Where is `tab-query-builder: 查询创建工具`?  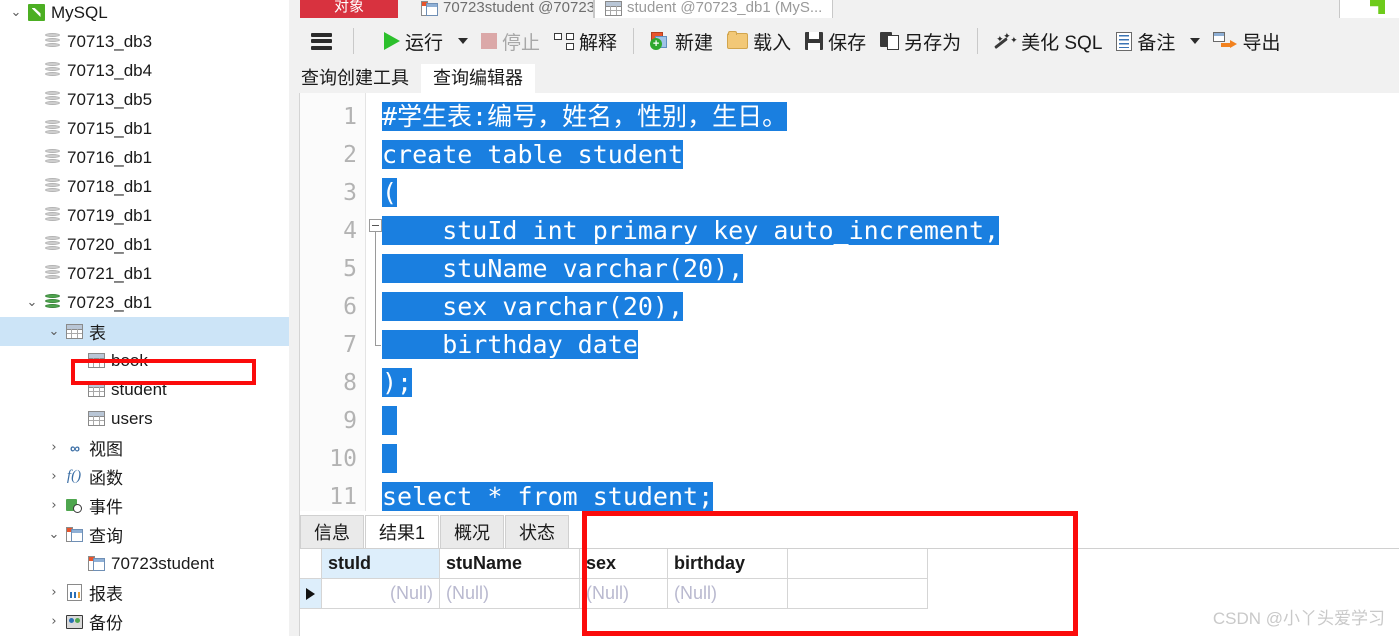 tab-query-builder: 查询创建工具 is located at coordinates (355, 78).